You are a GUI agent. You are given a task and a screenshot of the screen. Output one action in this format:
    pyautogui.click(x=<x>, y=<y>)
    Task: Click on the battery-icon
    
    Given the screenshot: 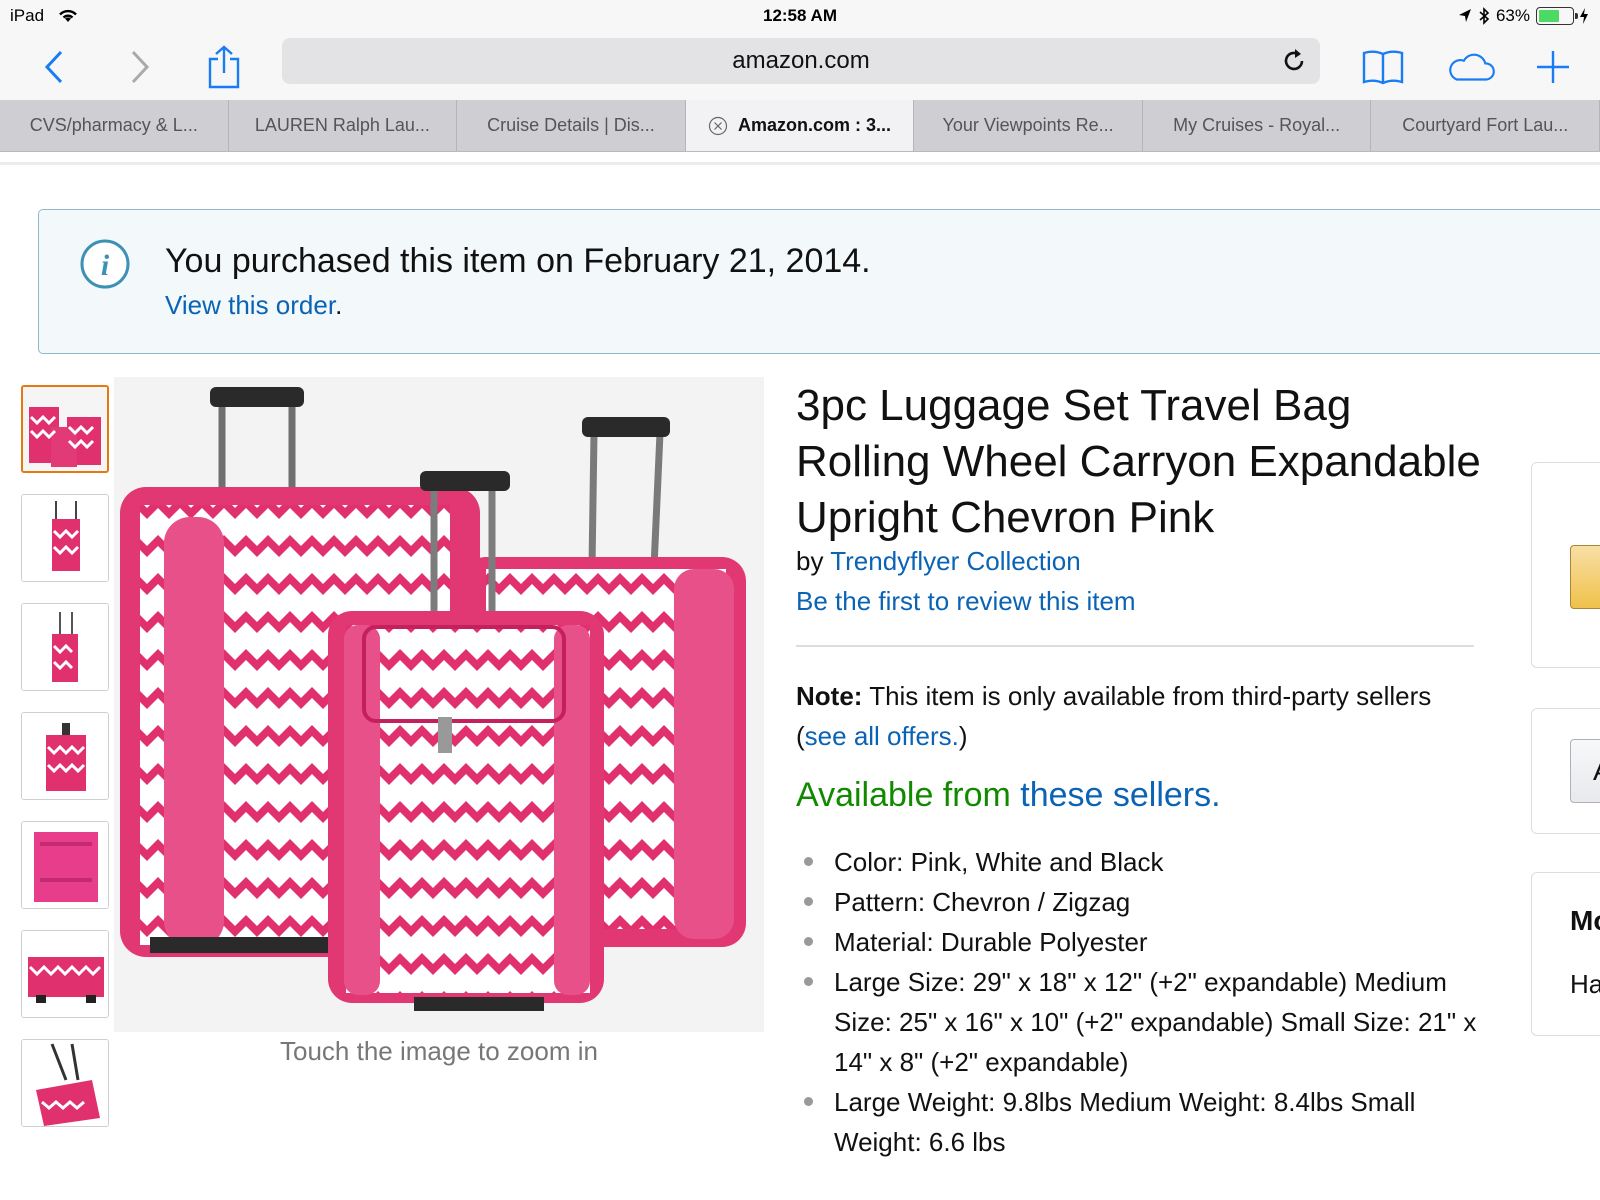 What is the action you would take?
    pyautogui.click(x=1557, y=16)
    